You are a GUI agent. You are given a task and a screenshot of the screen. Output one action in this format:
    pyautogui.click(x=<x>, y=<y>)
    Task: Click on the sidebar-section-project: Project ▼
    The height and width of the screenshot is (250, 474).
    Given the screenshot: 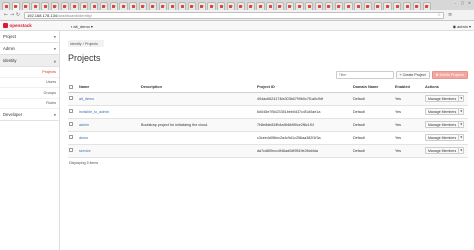 What is the action you would take?
    pyautogui.click(x=29, y=37)
    